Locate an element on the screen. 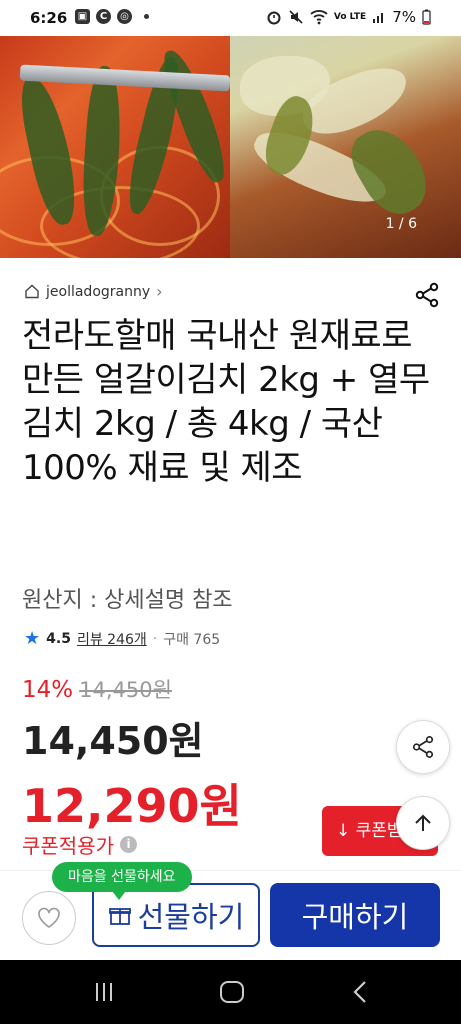  notification-dot-icon is located at coordinates (146, 16).